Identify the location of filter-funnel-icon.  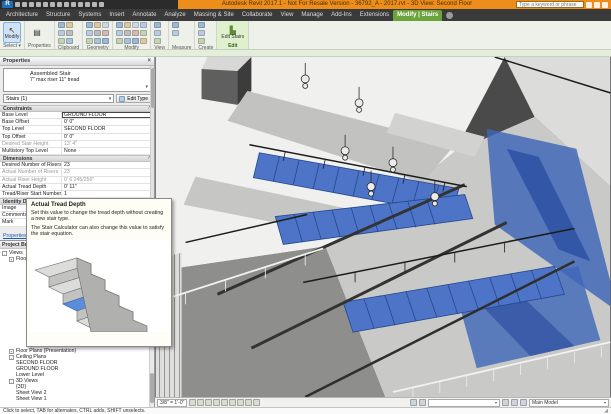
(514, 402).